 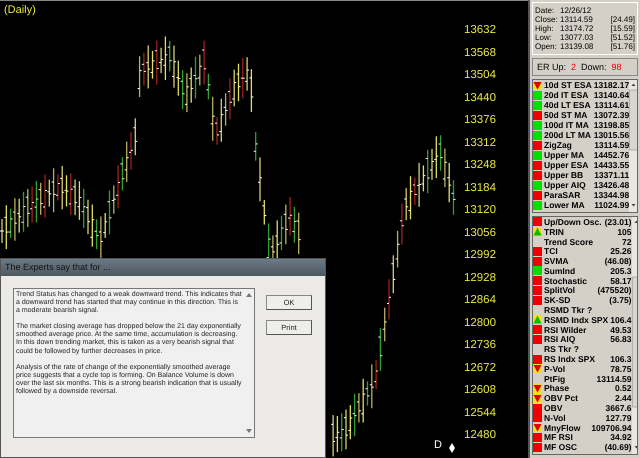 What do you see at coordinates (612, 125) in the screenshot?
I see `indicator-value: 13198.85` at bounding box center [612, 125].